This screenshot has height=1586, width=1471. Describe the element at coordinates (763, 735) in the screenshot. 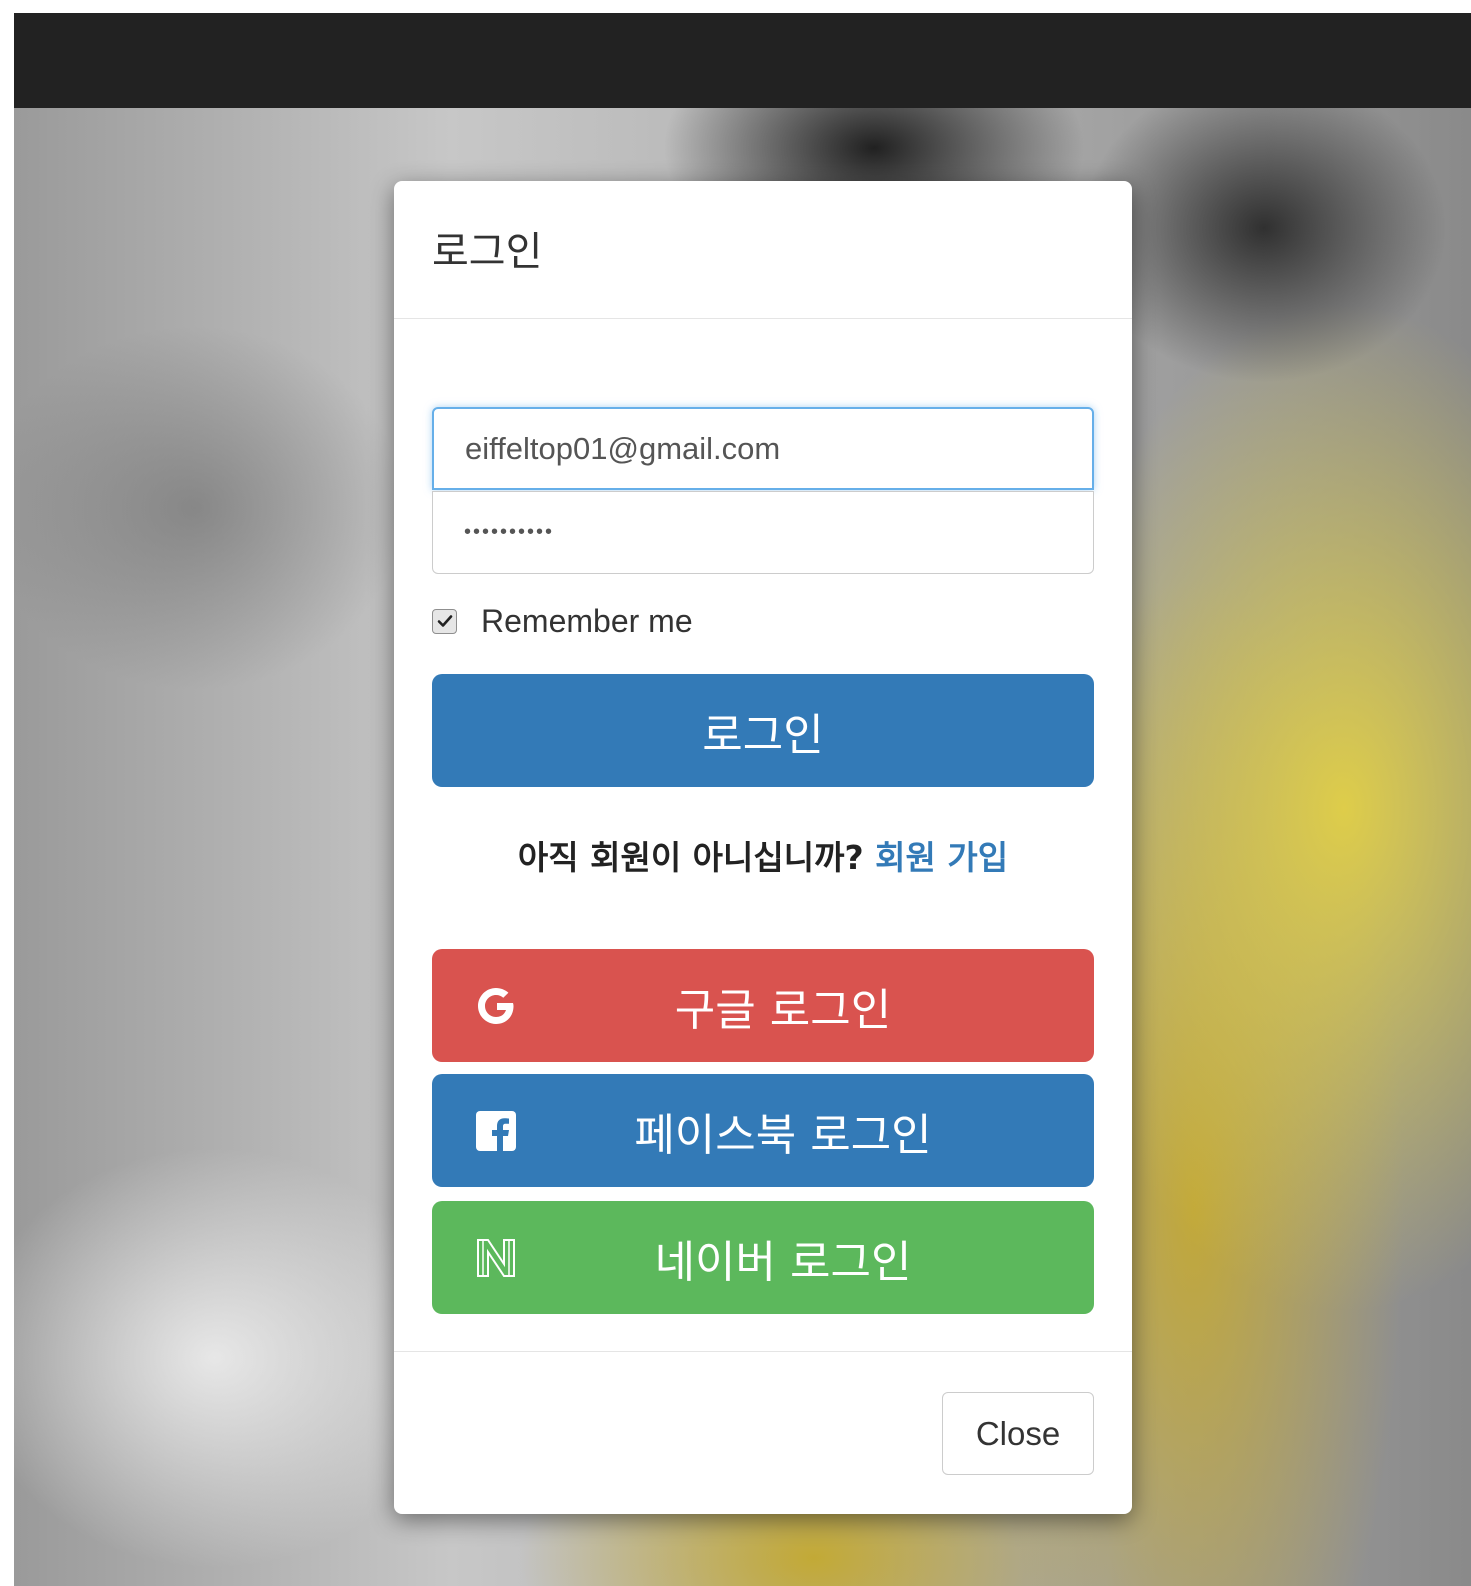

I see `login-button-label: 로그인` at that location.